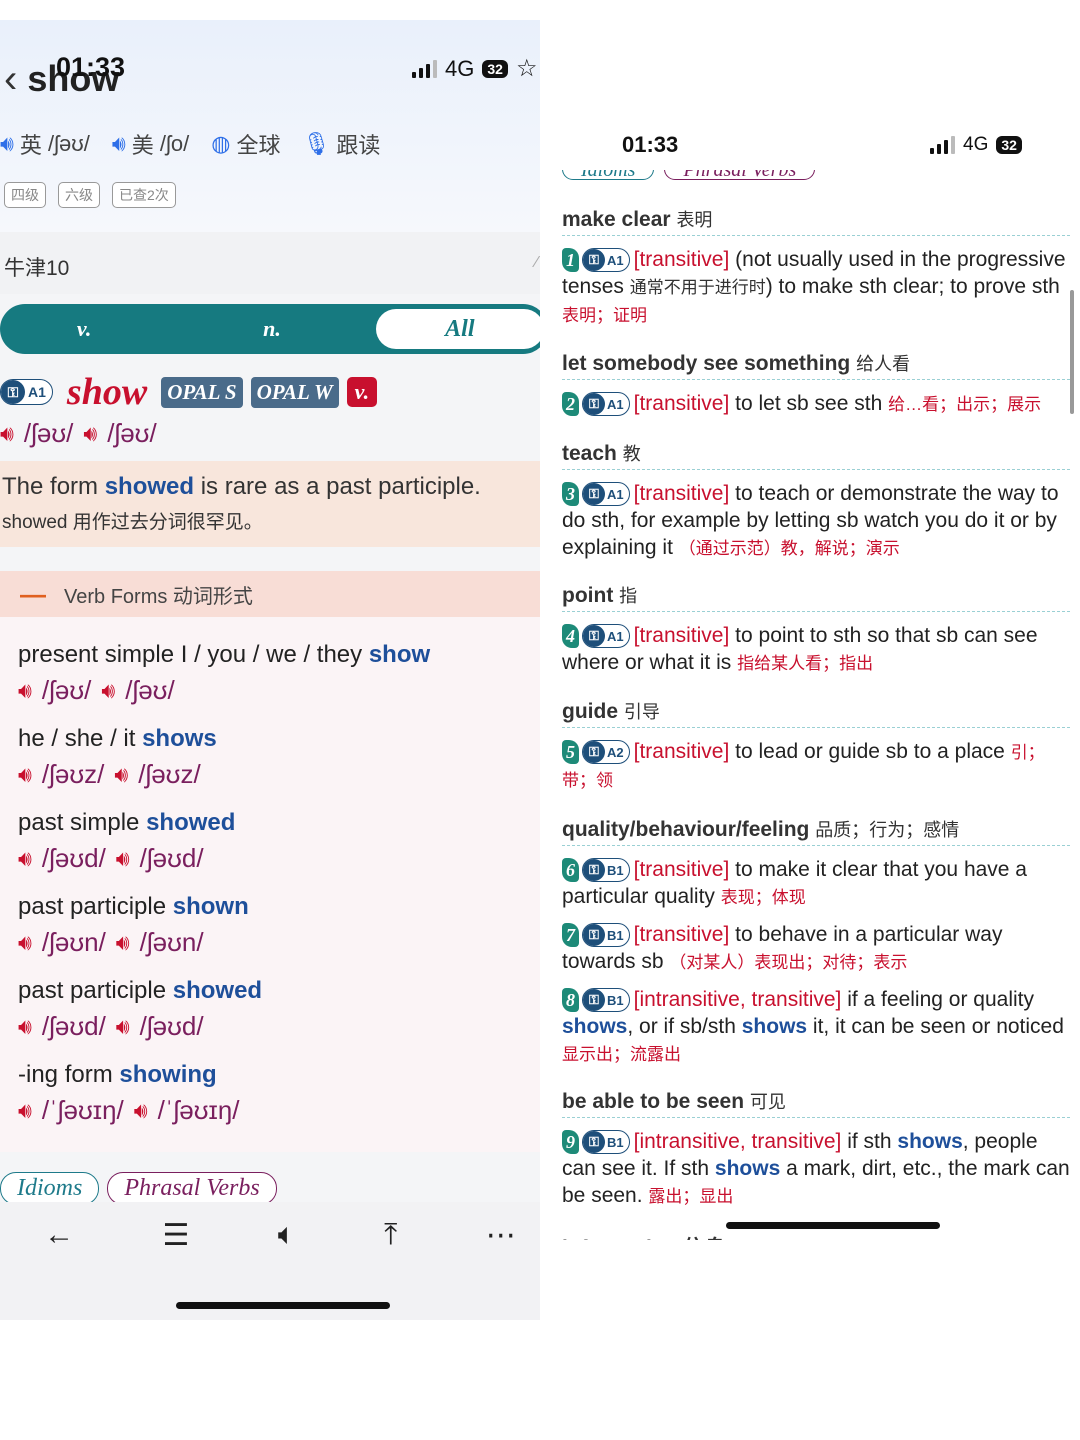  Describe the element at coordinates (606, 752) in the screenshot. I see `level-badge: ⚿ A2` at that location.